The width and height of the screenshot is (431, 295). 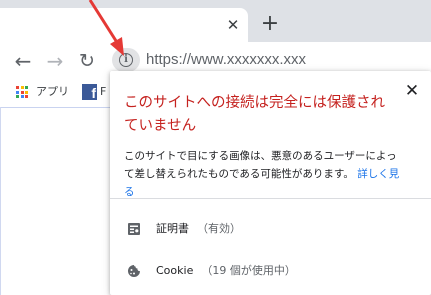 I want to click on page-content-edge, so click(x=0, y=201).